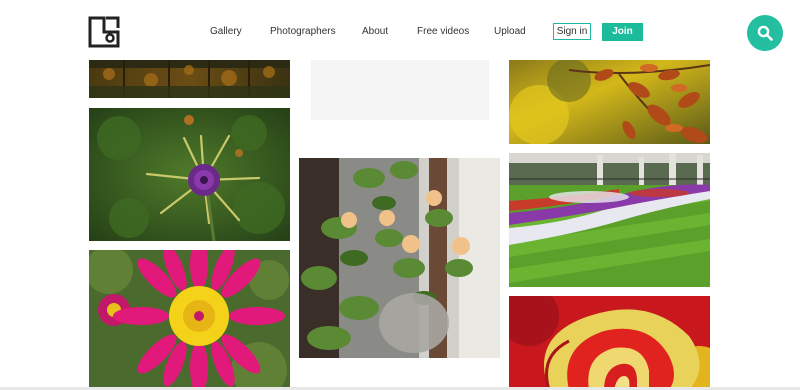 The image size is (800, 390). What do you see at coordinates (622, 32) in the screenshot?
I see `join-button: Join` at bounding box center [622, 32].